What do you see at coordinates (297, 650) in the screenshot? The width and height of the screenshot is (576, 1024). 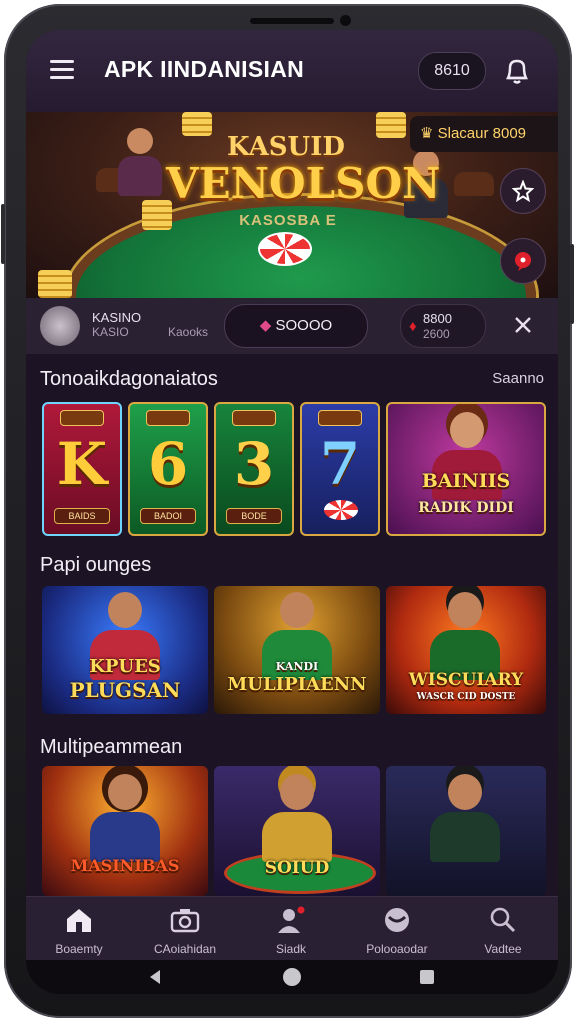 I see `game-tile: KANDI MULIPIAENN` at bounding box center [297, 650].